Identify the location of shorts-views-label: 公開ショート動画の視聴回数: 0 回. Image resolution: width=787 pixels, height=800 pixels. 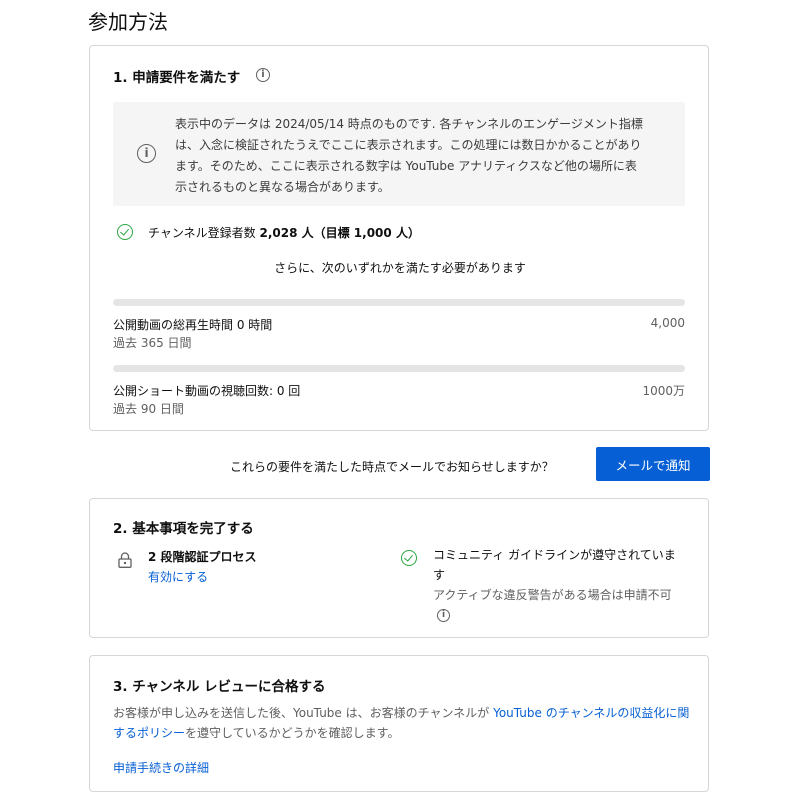
(207, 391).